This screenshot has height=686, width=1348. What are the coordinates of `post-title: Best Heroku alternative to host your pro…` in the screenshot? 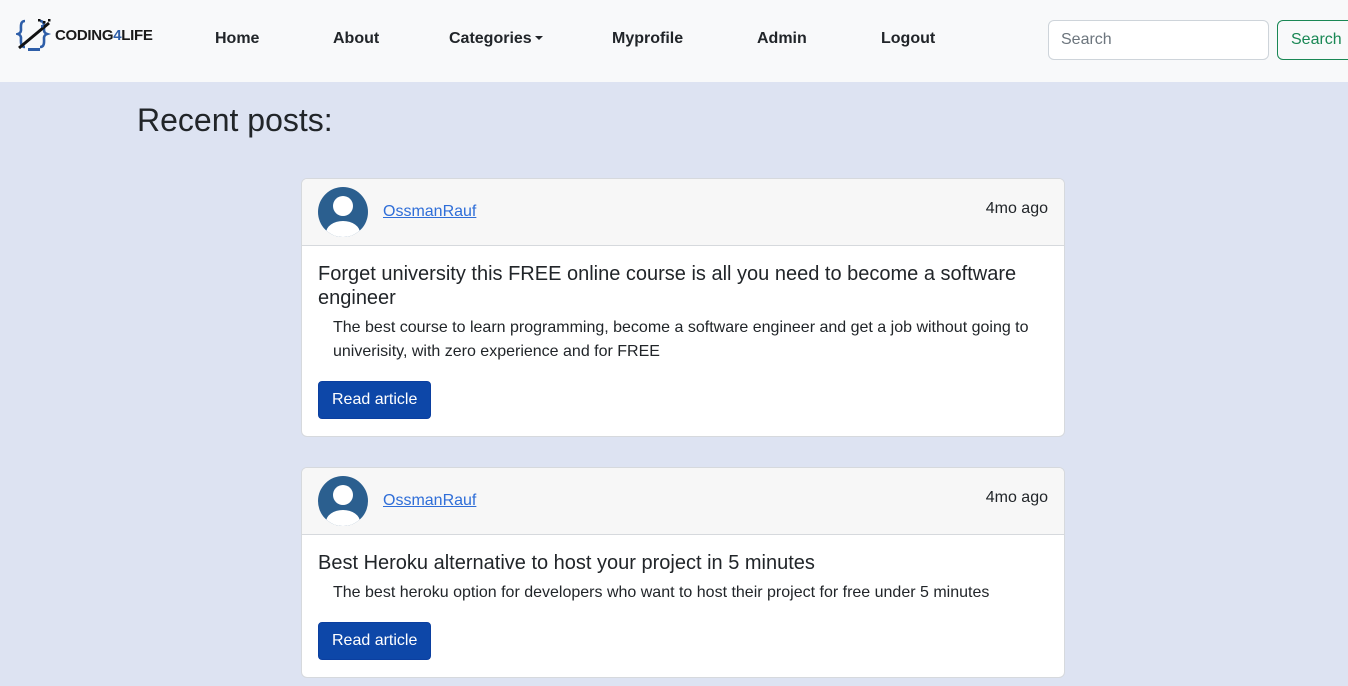 It's located at (566, 563).